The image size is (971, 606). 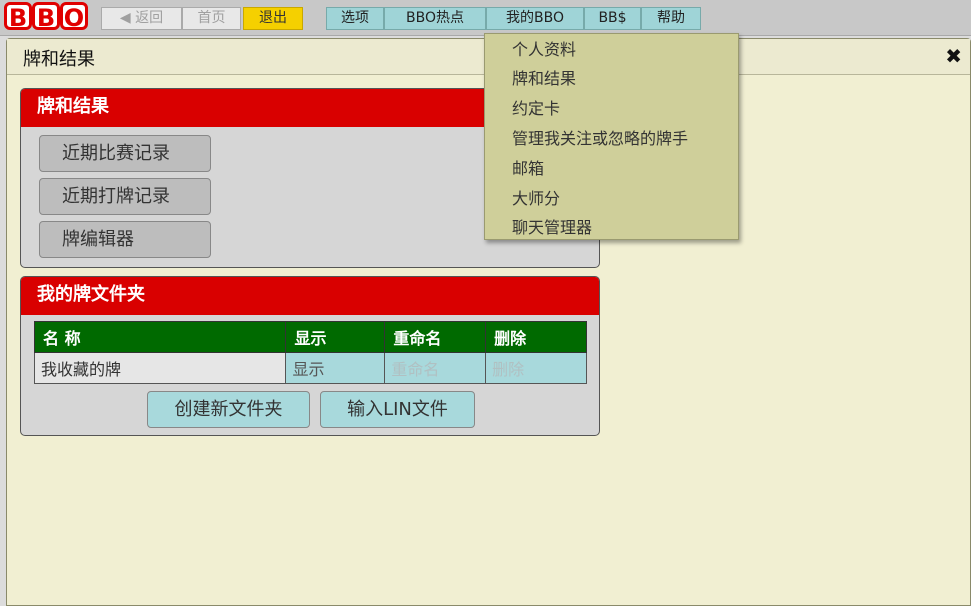 I want to click on menu-help: 帮助, so click(x=671, y=18).